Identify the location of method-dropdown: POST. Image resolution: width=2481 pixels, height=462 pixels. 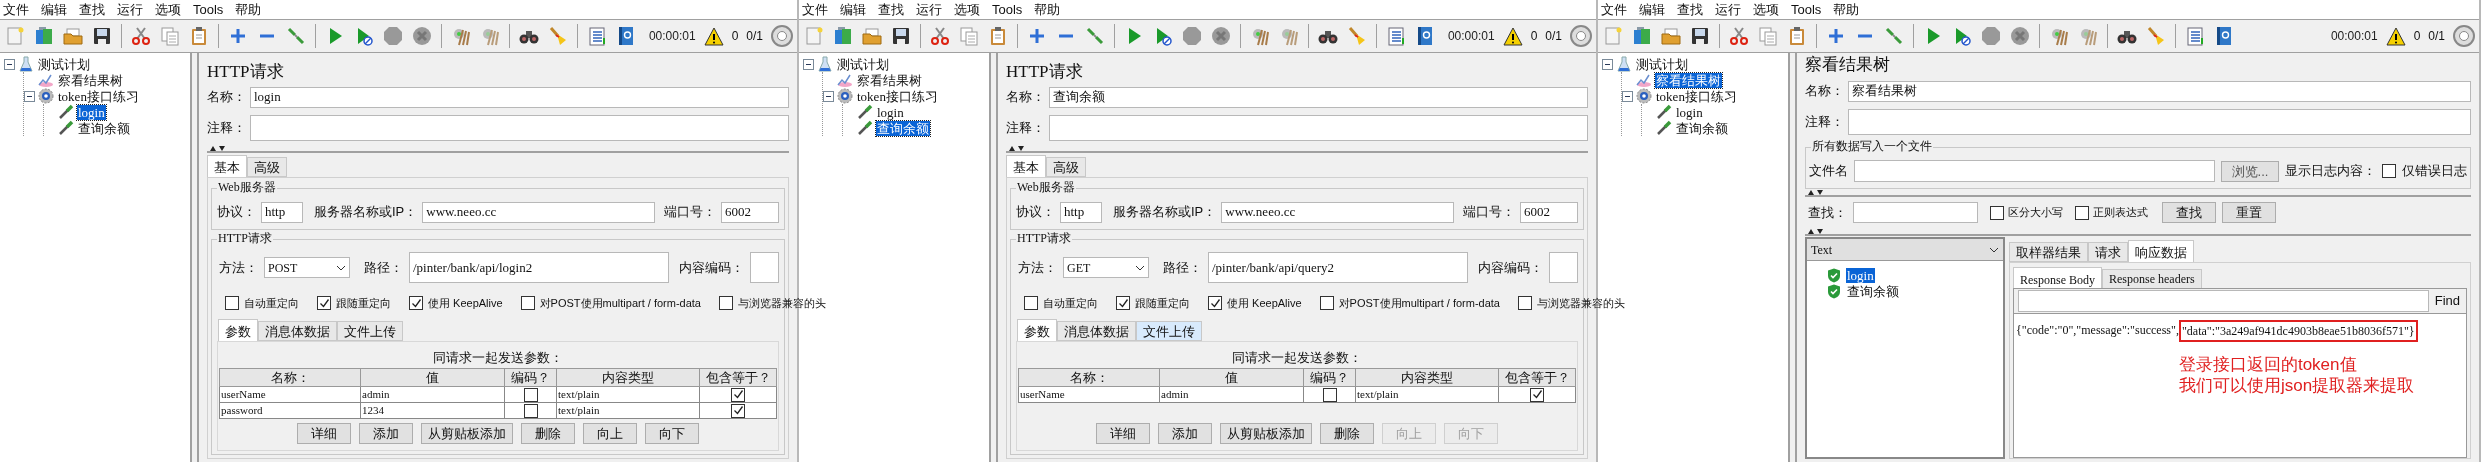
(307, 267).